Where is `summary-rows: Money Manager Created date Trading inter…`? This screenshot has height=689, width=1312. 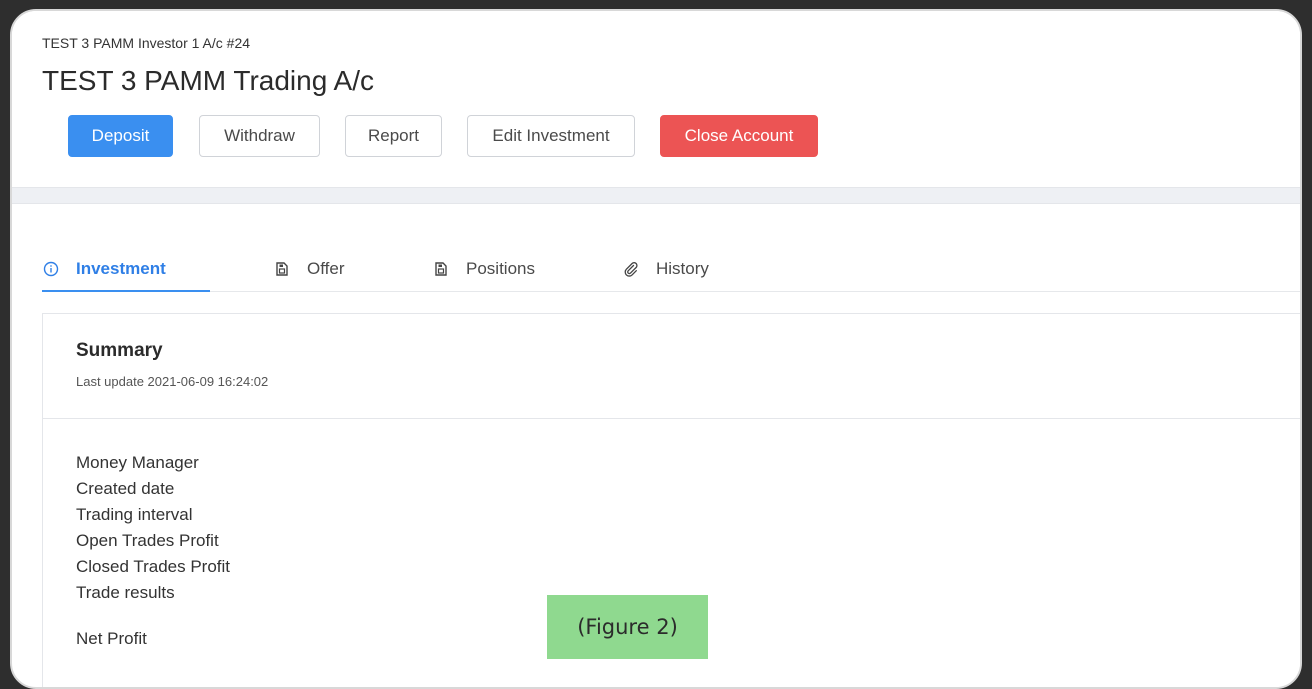 summary-rows: Money Manager Created date Trading inter… is located at coordinates (153, 551).